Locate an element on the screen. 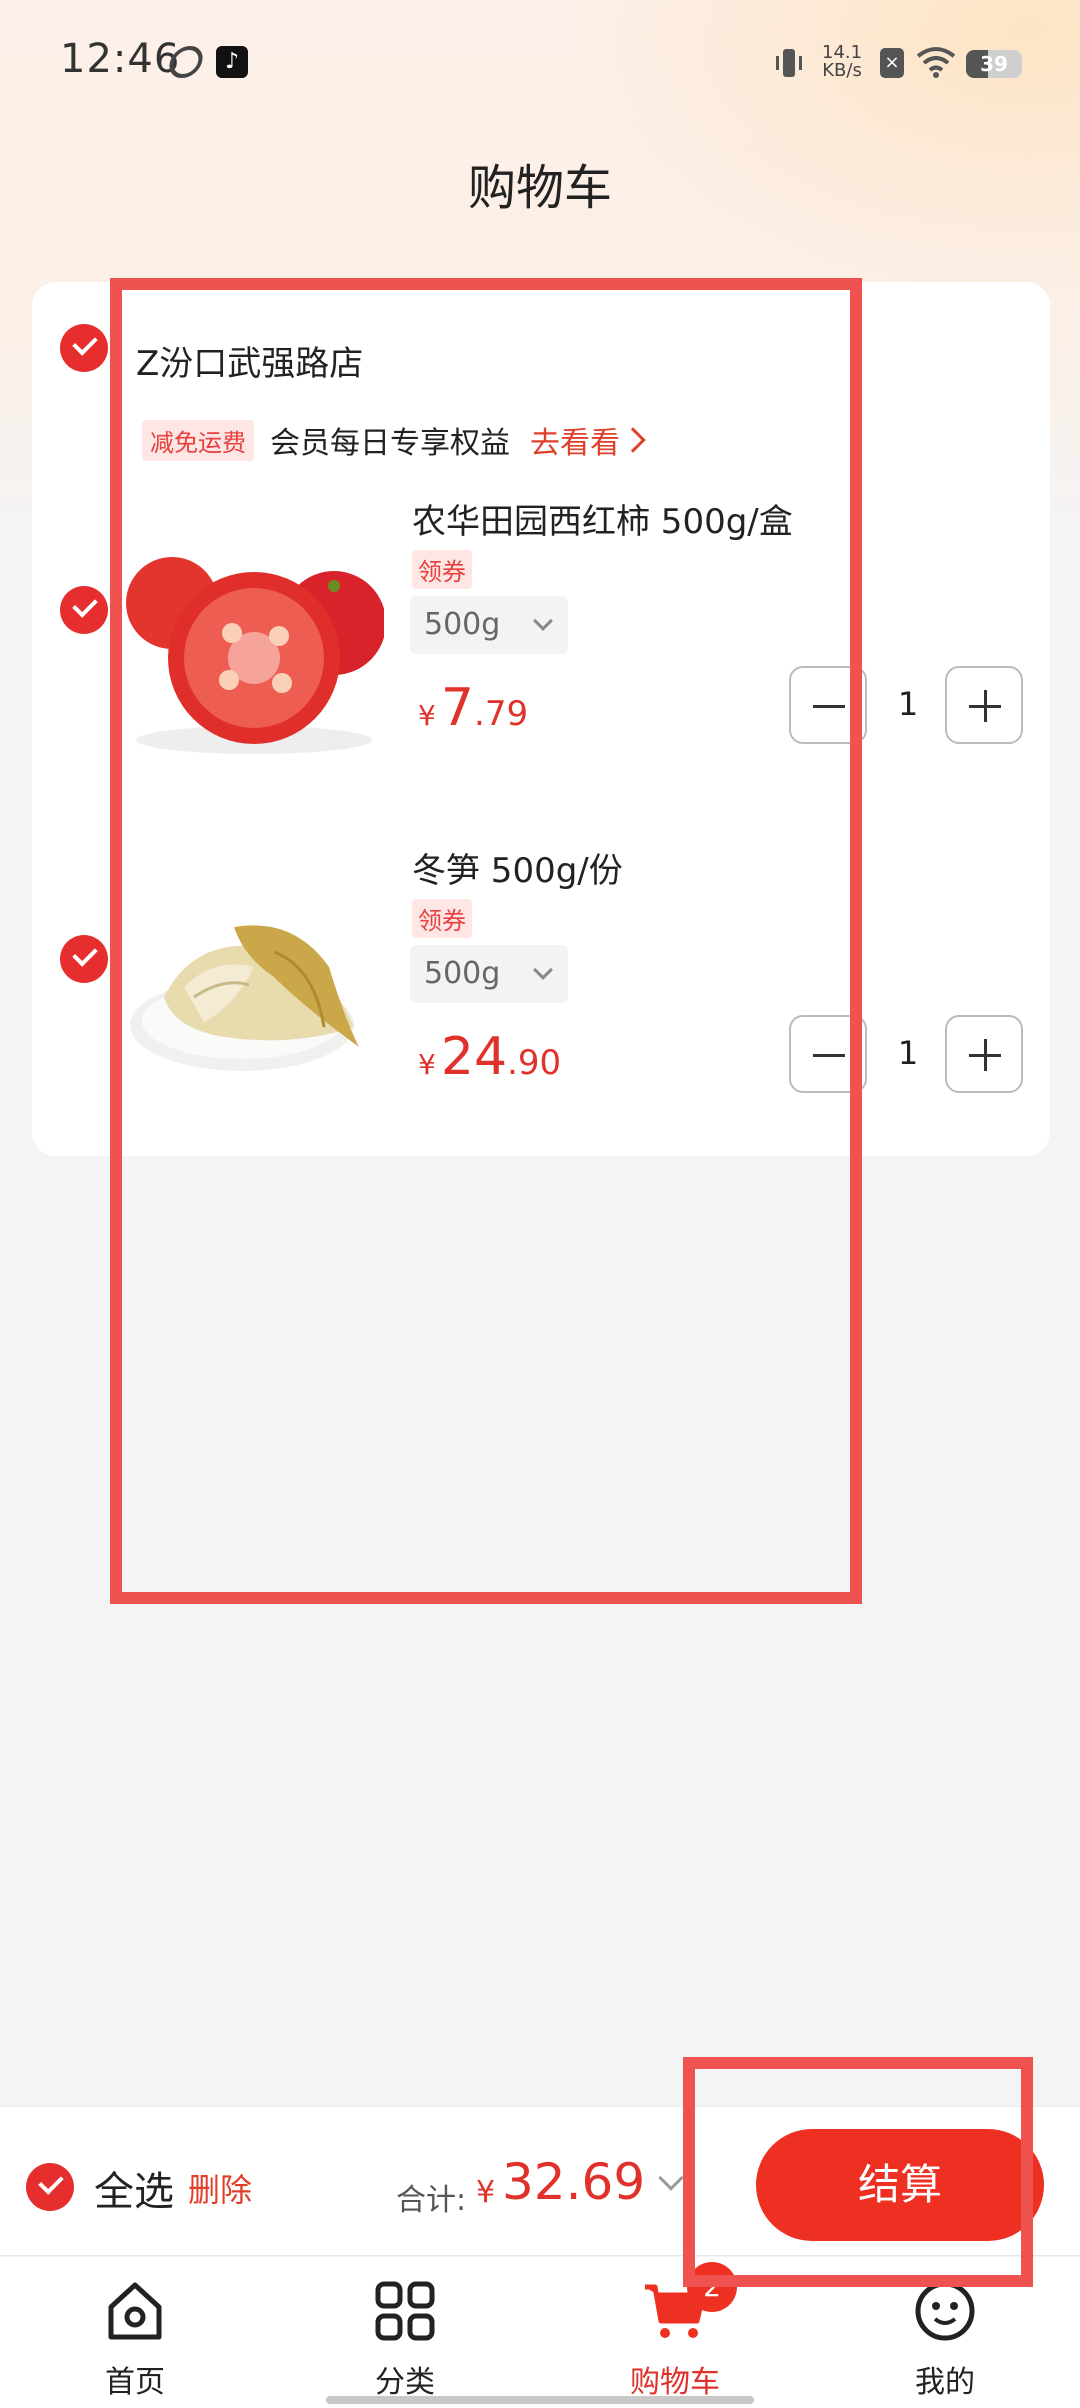 The height and width of the screenshot is (2408, 1080). home-indicator is located at coordinates (540, 2400).